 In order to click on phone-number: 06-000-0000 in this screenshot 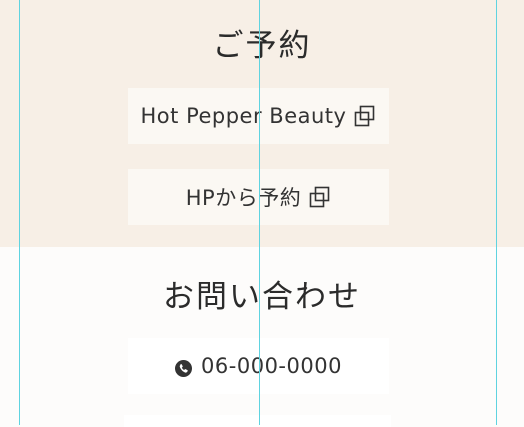, I will do `click(271, 366)`.